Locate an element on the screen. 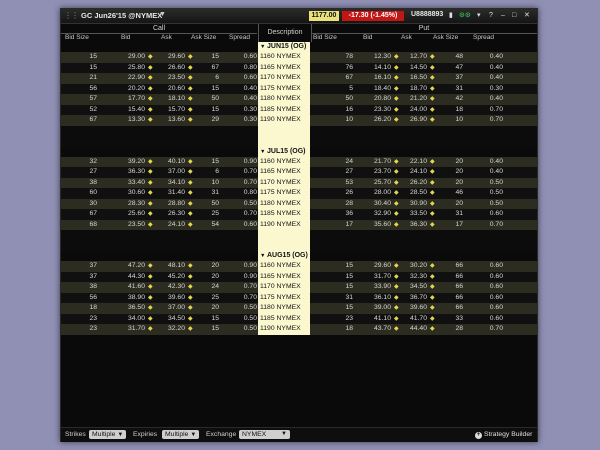 Image resolution: width=600 pixels, height=450 pixels. c-bsize-cell: 60 is located at coordinates (93, 193).